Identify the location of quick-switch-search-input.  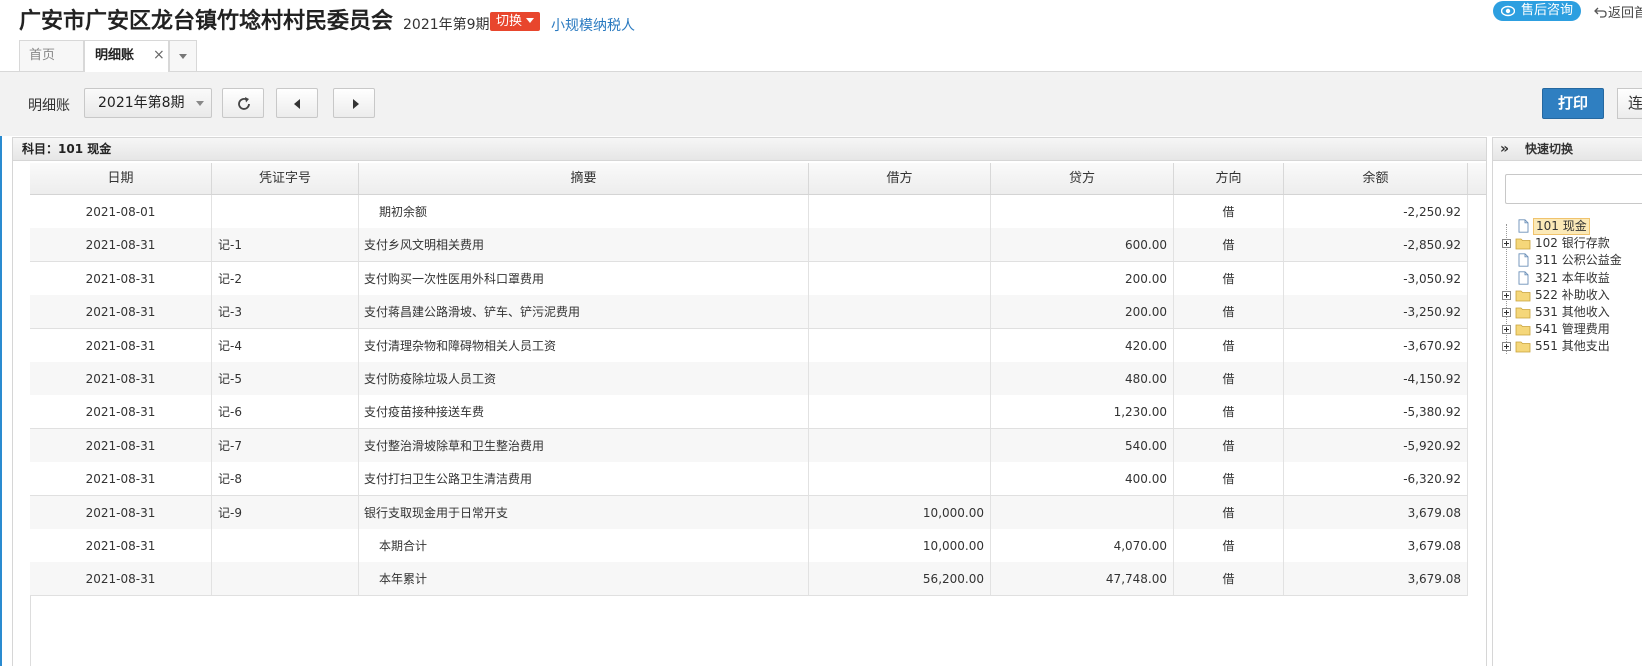
(1573, 189).